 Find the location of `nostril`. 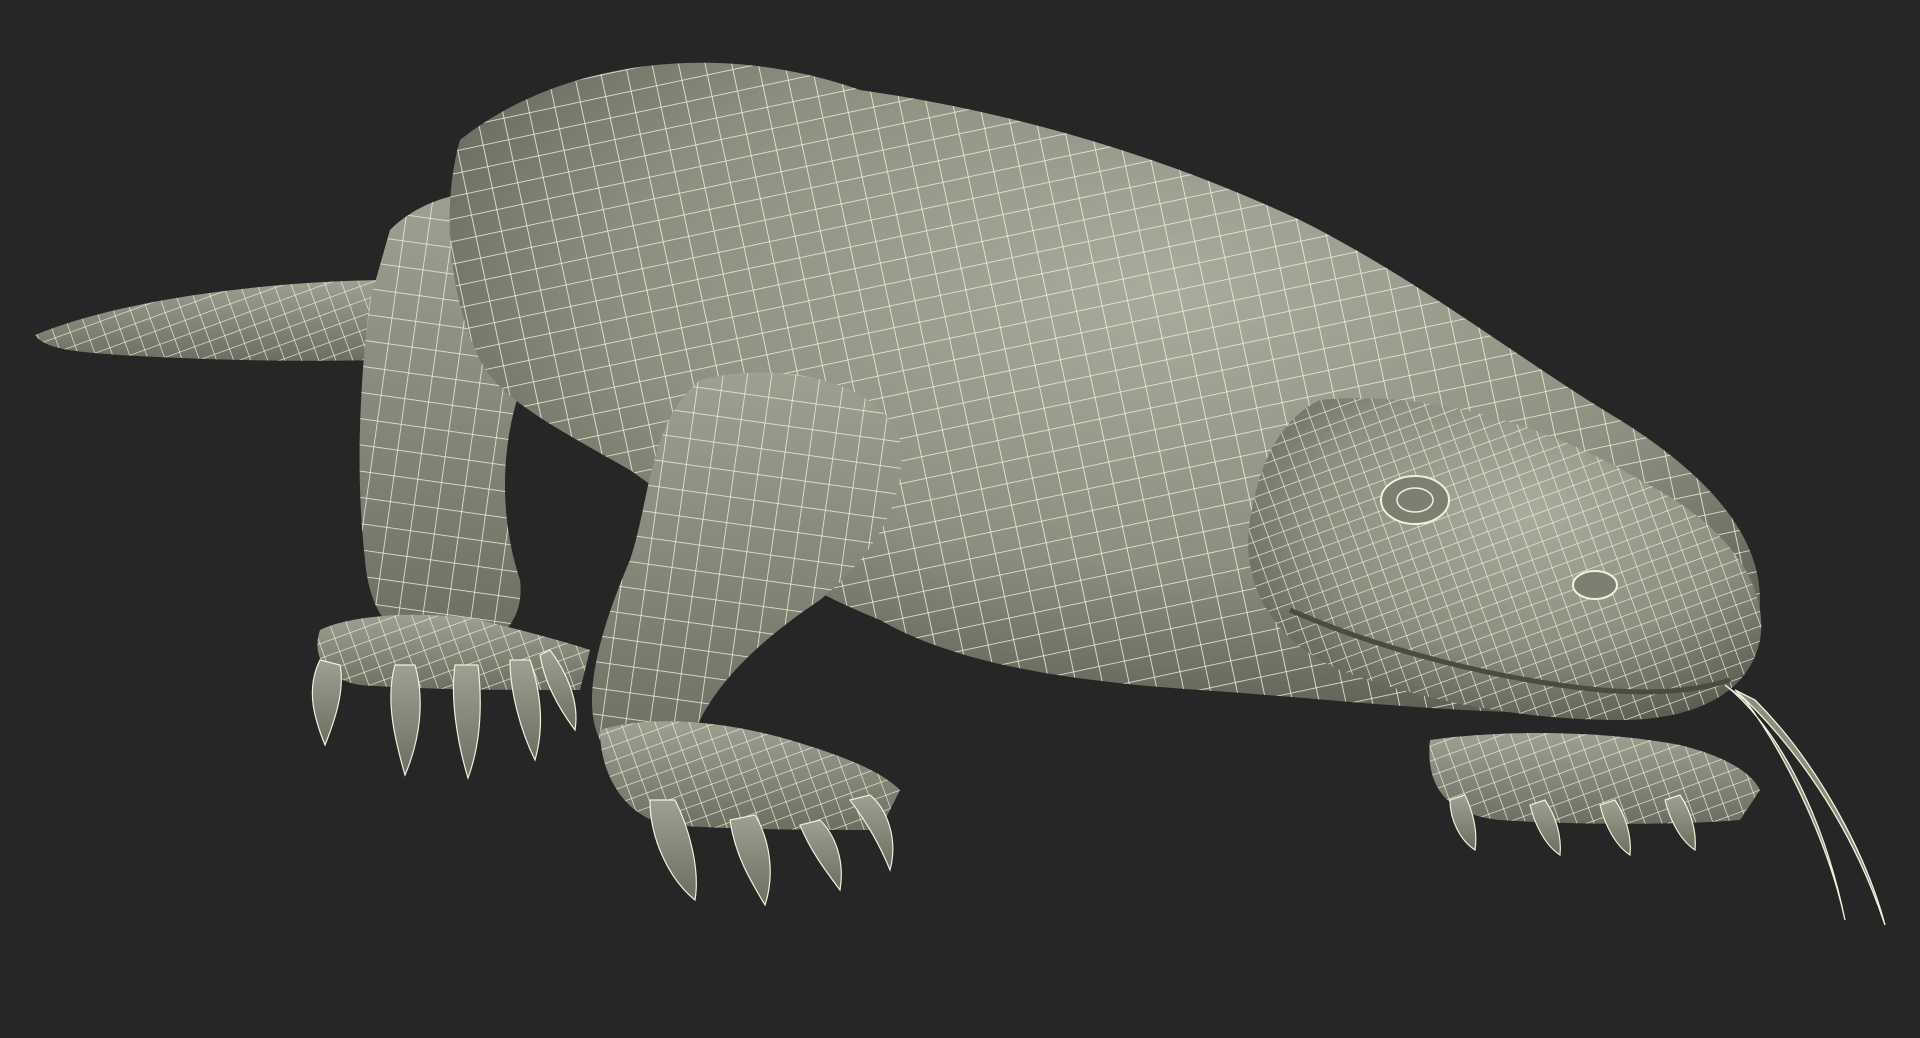

nostril is located at coordinates (1595, 585).